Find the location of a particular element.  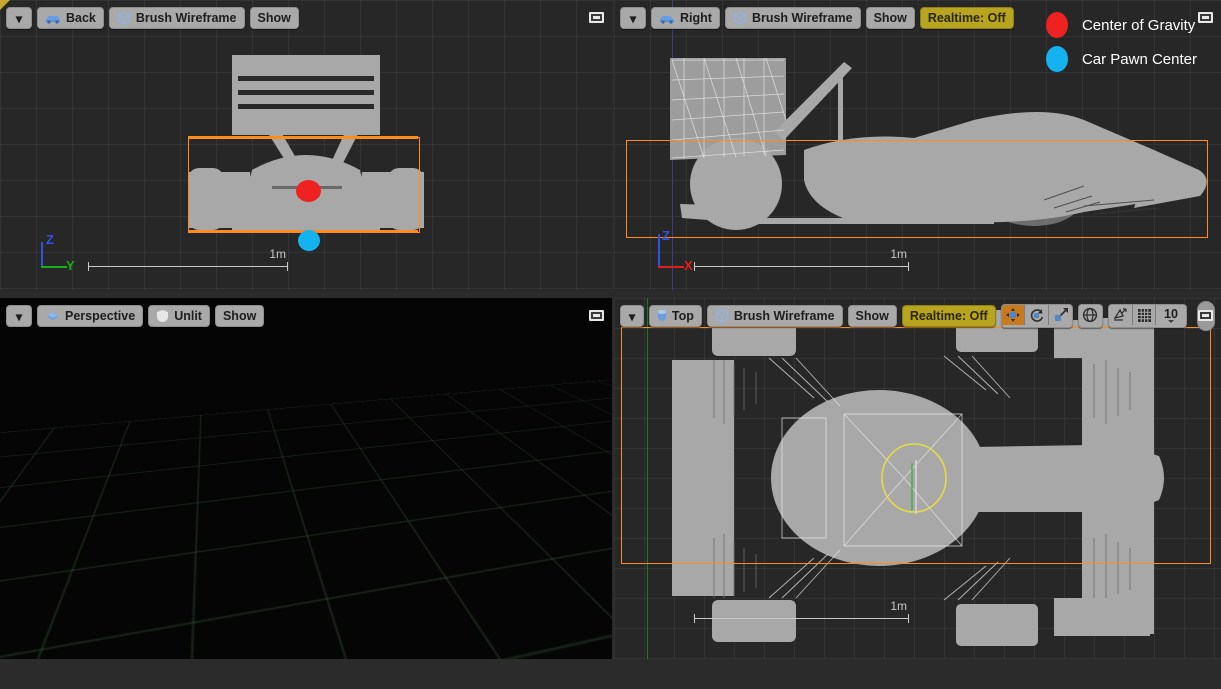

scale-gizmo-button is located at coordinates (1060, 315).